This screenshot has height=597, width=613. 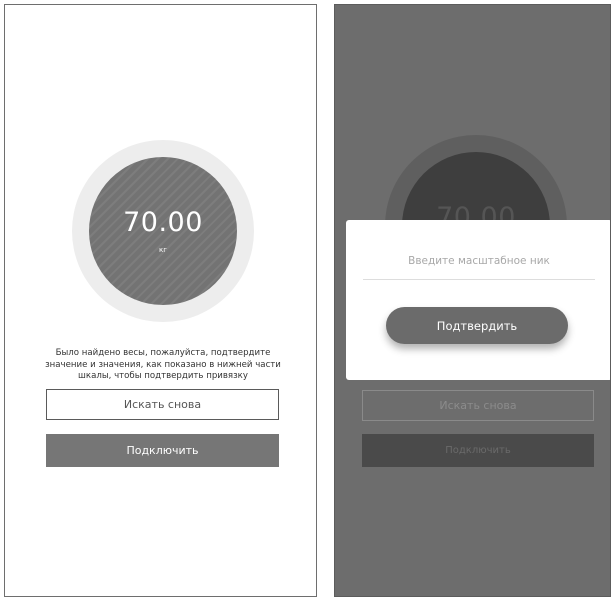 What do you see at coordinates (163, 250) in the screenshot?
I see `weight-unit: кг` at bounding box center [163, 250].